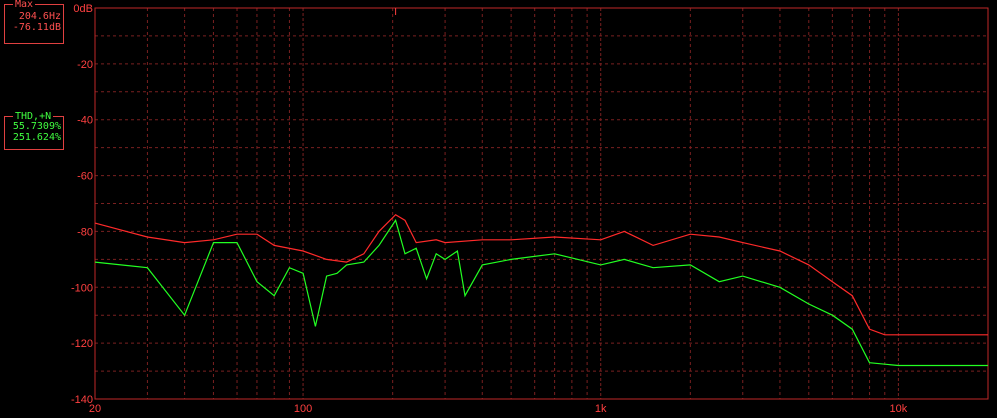  Describe the element at coordinates (85, 232) in the screenshot. I see `y-tick-label: -80` at that location.